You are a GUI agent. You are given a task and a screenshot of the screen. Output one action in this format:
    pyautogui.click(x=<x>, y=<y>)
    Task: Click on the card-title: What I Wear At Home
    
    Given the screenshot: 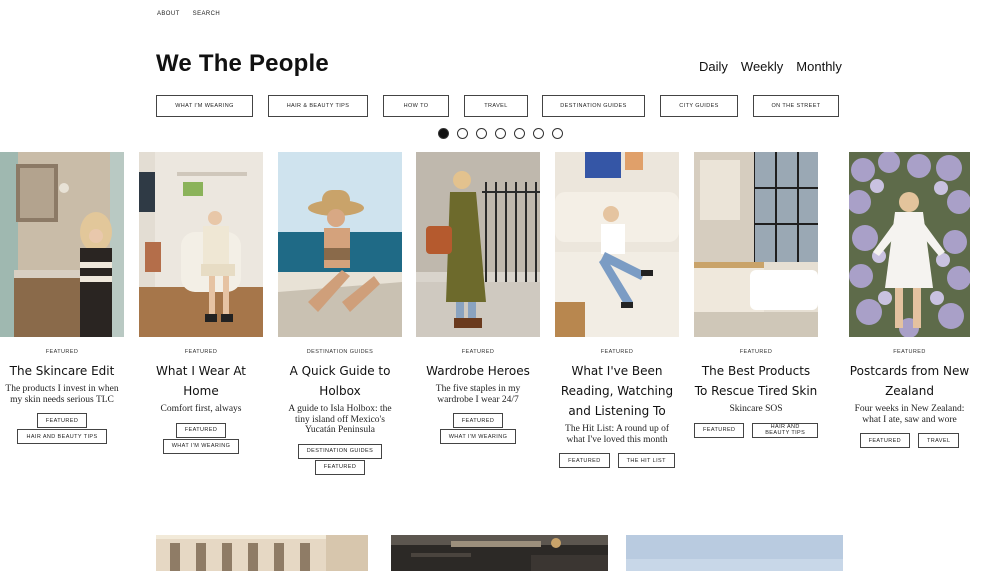 What is the action you would take?
    pyautogui.click(x=201, y=381)
    